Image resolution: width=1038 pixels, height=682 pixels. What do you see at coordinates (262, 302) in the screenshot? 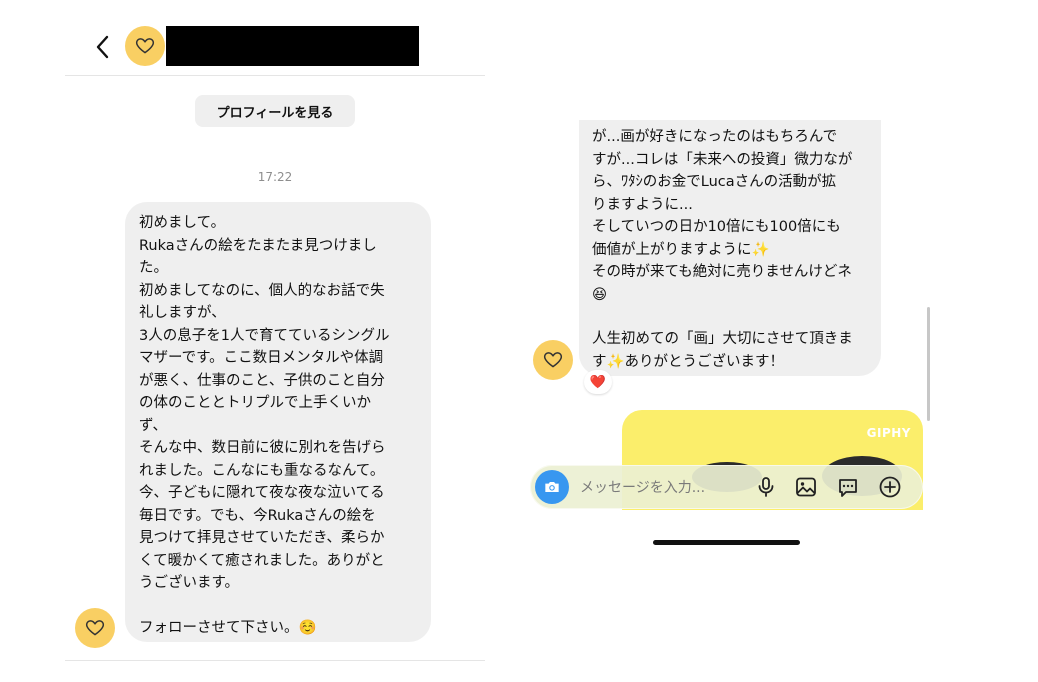
I see `message-line: 初めましてなのに、個人的なお話で失 礼しますが、` at bounding box center [262, 302].